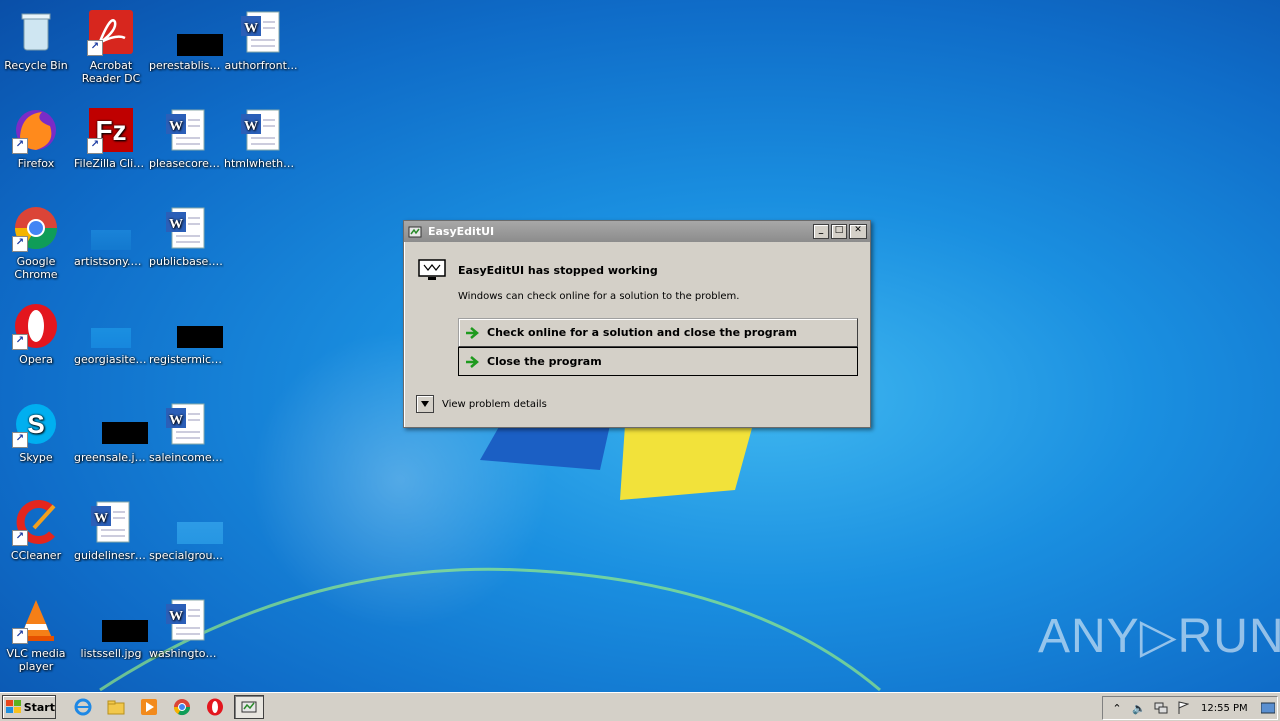 The image size is (1280, 721). Describe the element at coordinates (39, 707) in the screenshot. I see `start-label: Start` at that location.